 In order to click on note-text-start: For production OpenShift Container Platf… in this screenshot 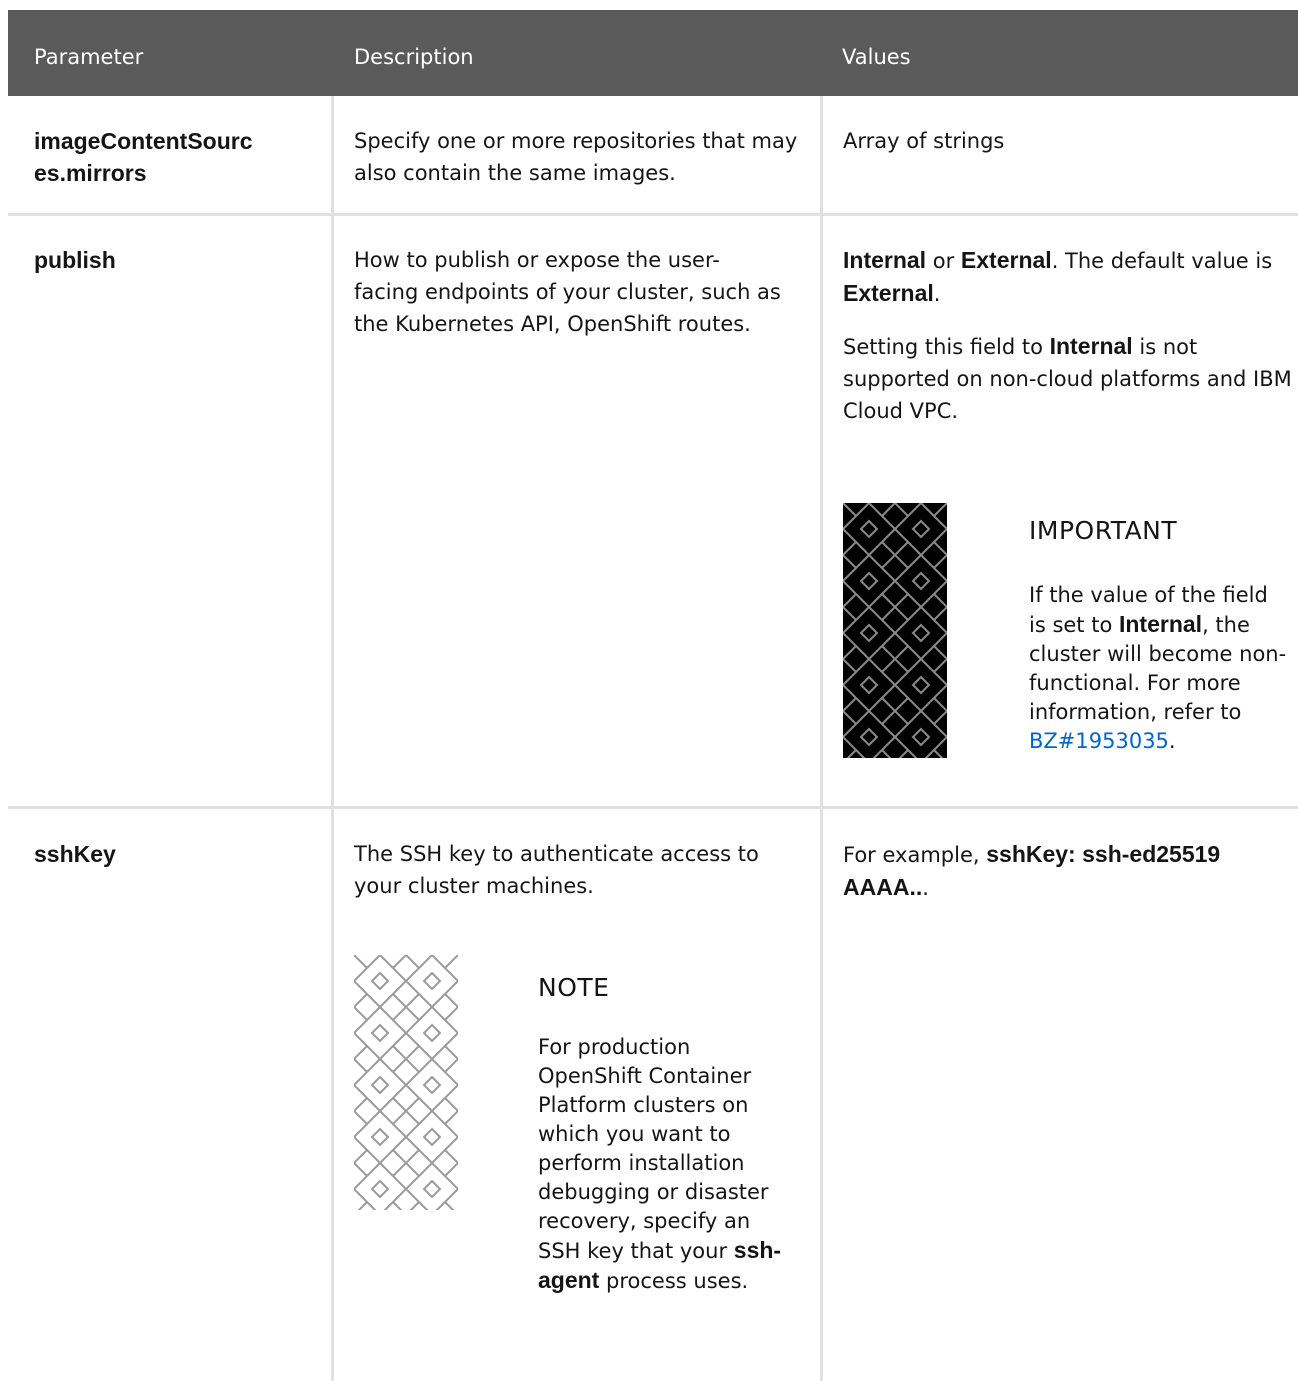, I will do `click(653, 1149)`.